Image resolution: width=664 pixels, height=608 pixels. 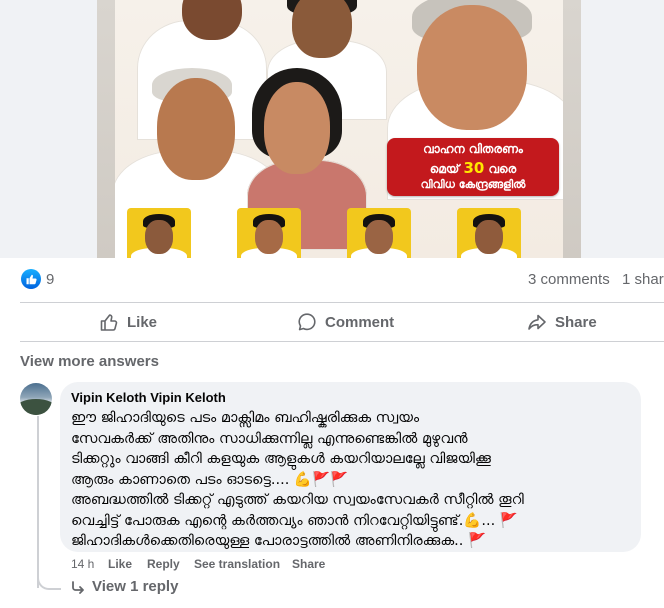 What do you see at coordinates (78, 587) in the screenshot?
I see `reply-arrow-icon` at bounding box center [78, 587].